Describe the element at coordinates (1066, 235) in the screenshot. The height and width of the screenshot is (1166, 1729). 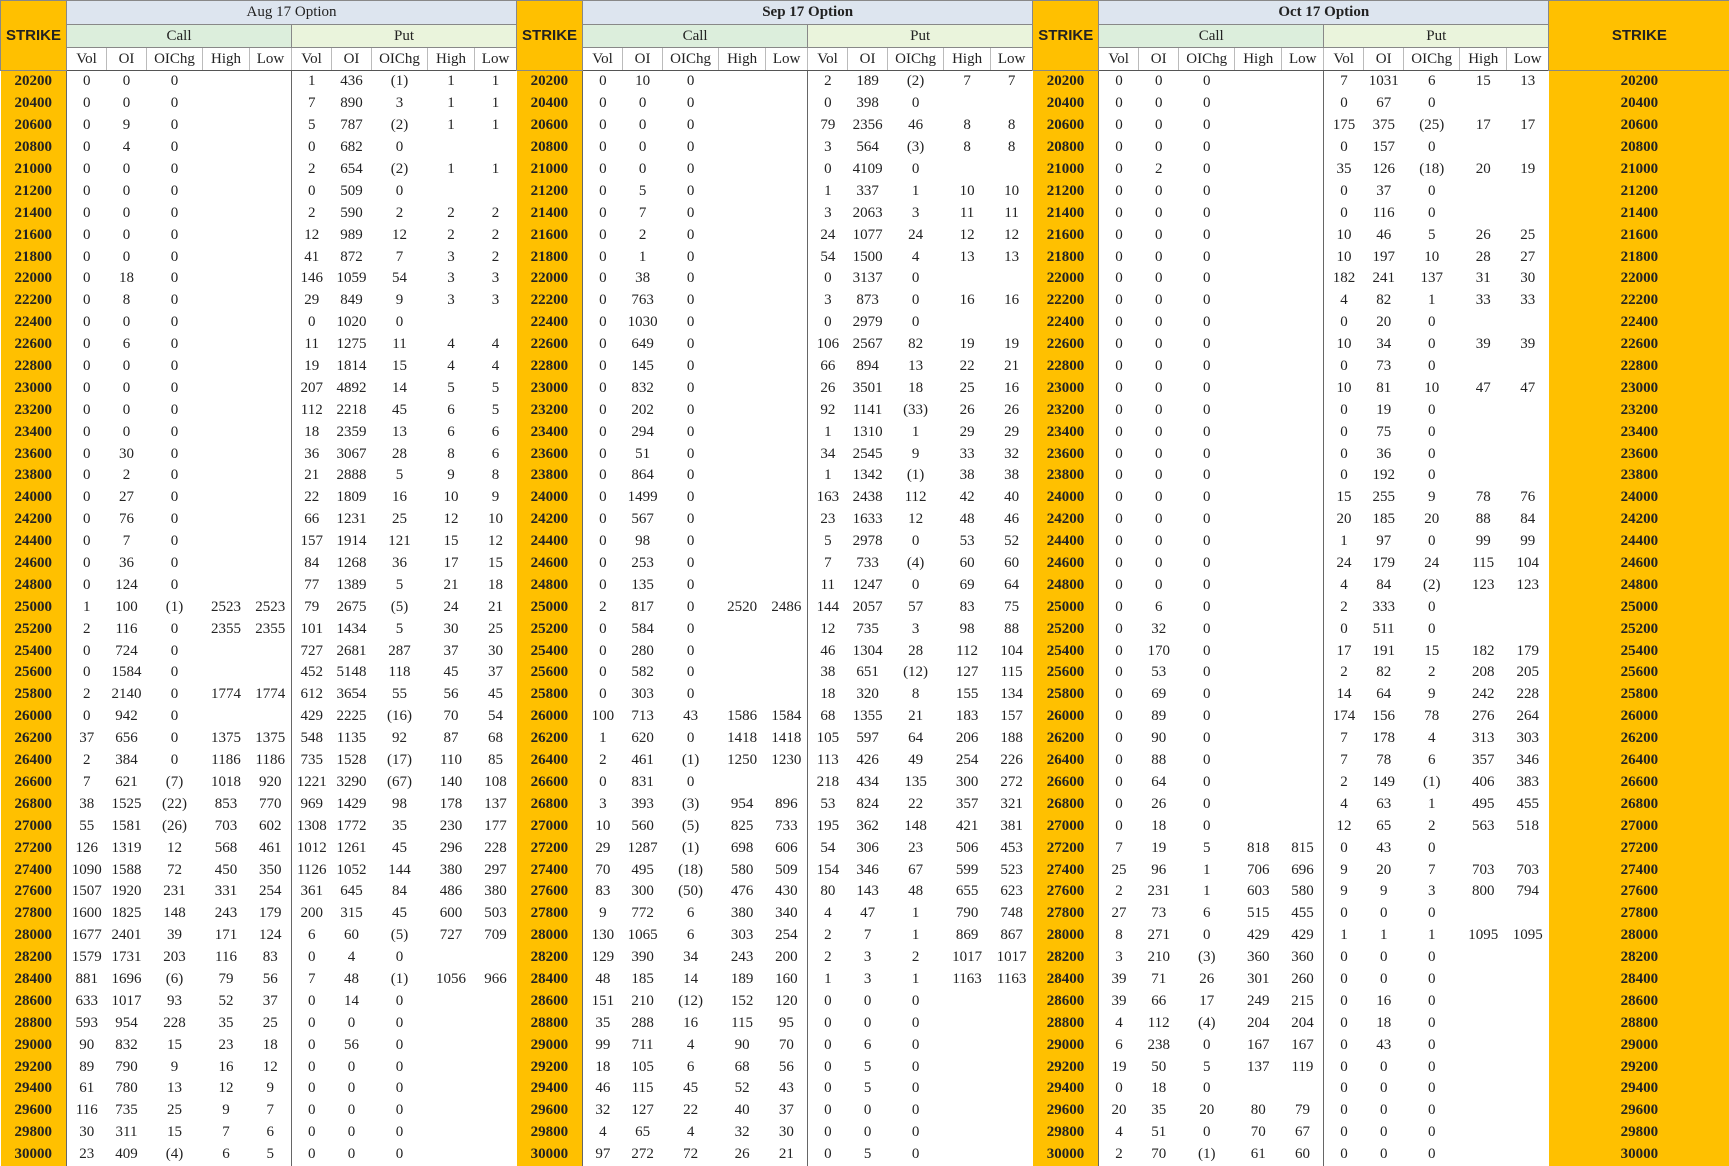
I see `strike-cell: 21600` at that location.